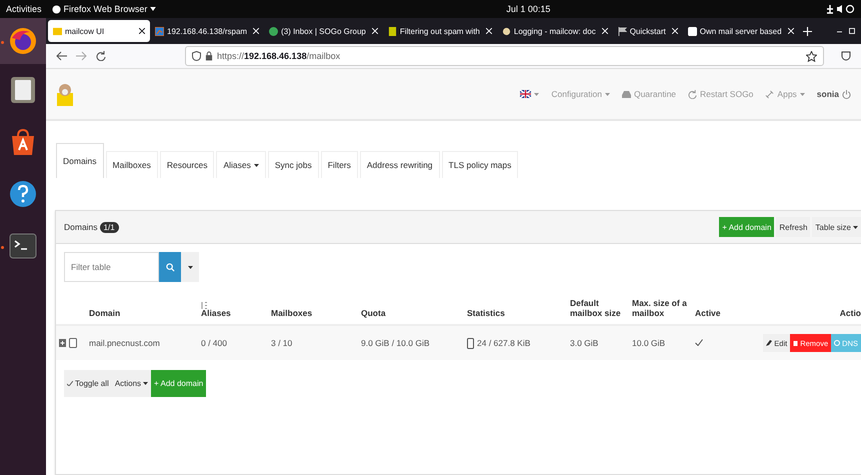 The width and height of the screenshot is (861, 475). I want to click on close-icon, so click(142, 31).